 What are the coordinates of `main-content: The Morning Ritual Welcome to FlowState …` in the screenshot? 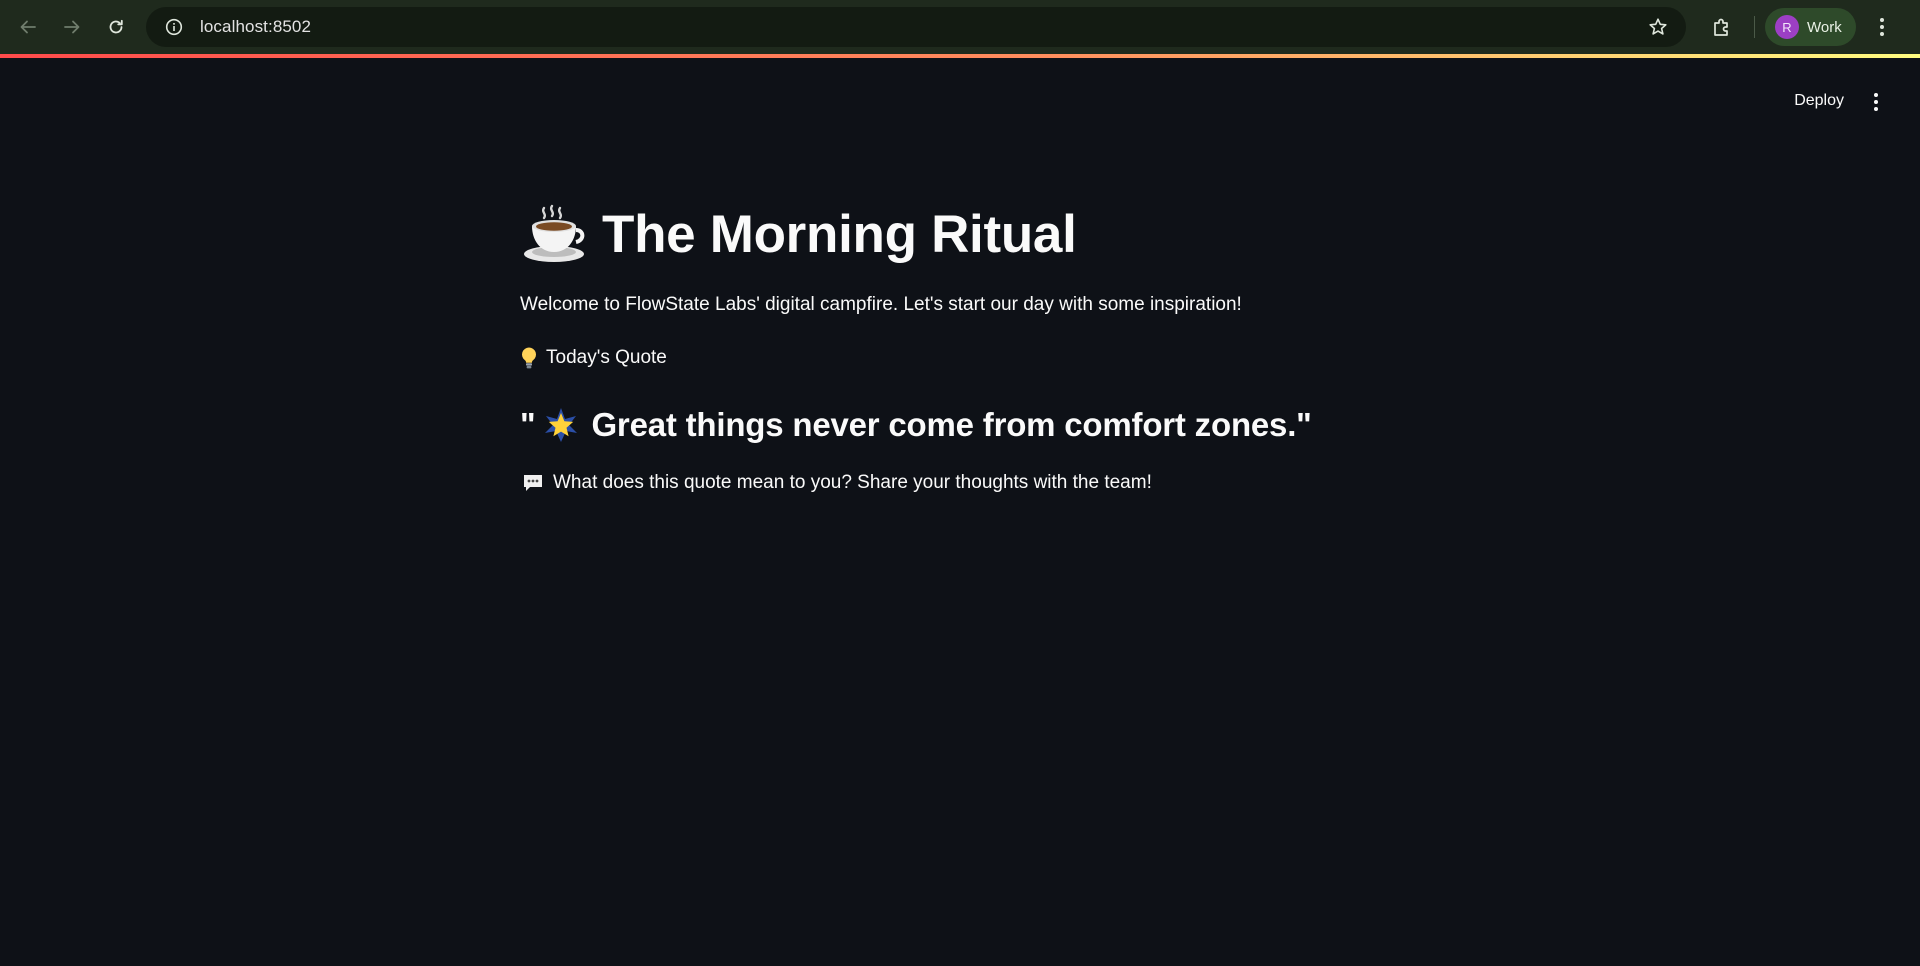 It's located at (960, 345).